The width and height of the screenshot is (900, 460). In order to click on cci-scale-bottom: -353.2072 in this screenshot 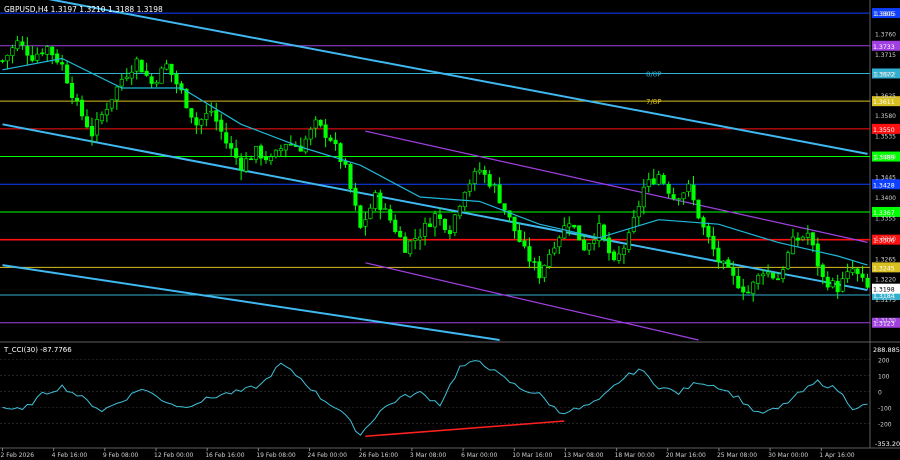, I will do `click(887, 444)`.